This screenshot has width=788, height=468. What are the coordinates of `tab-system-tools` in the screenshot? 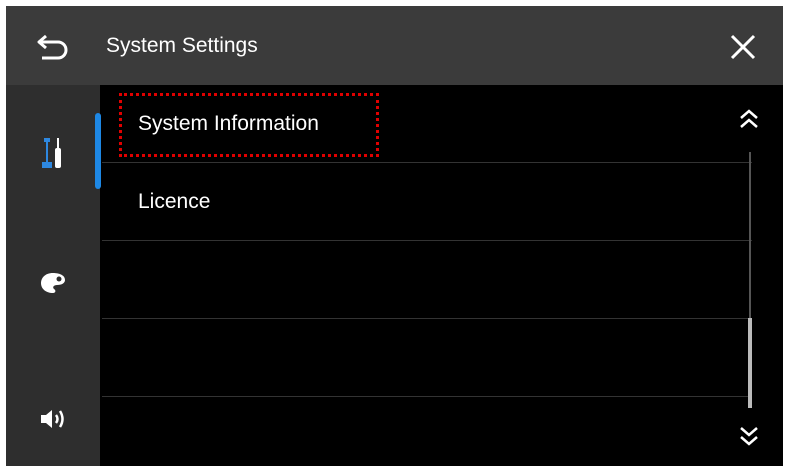 It's located at (53, 153).